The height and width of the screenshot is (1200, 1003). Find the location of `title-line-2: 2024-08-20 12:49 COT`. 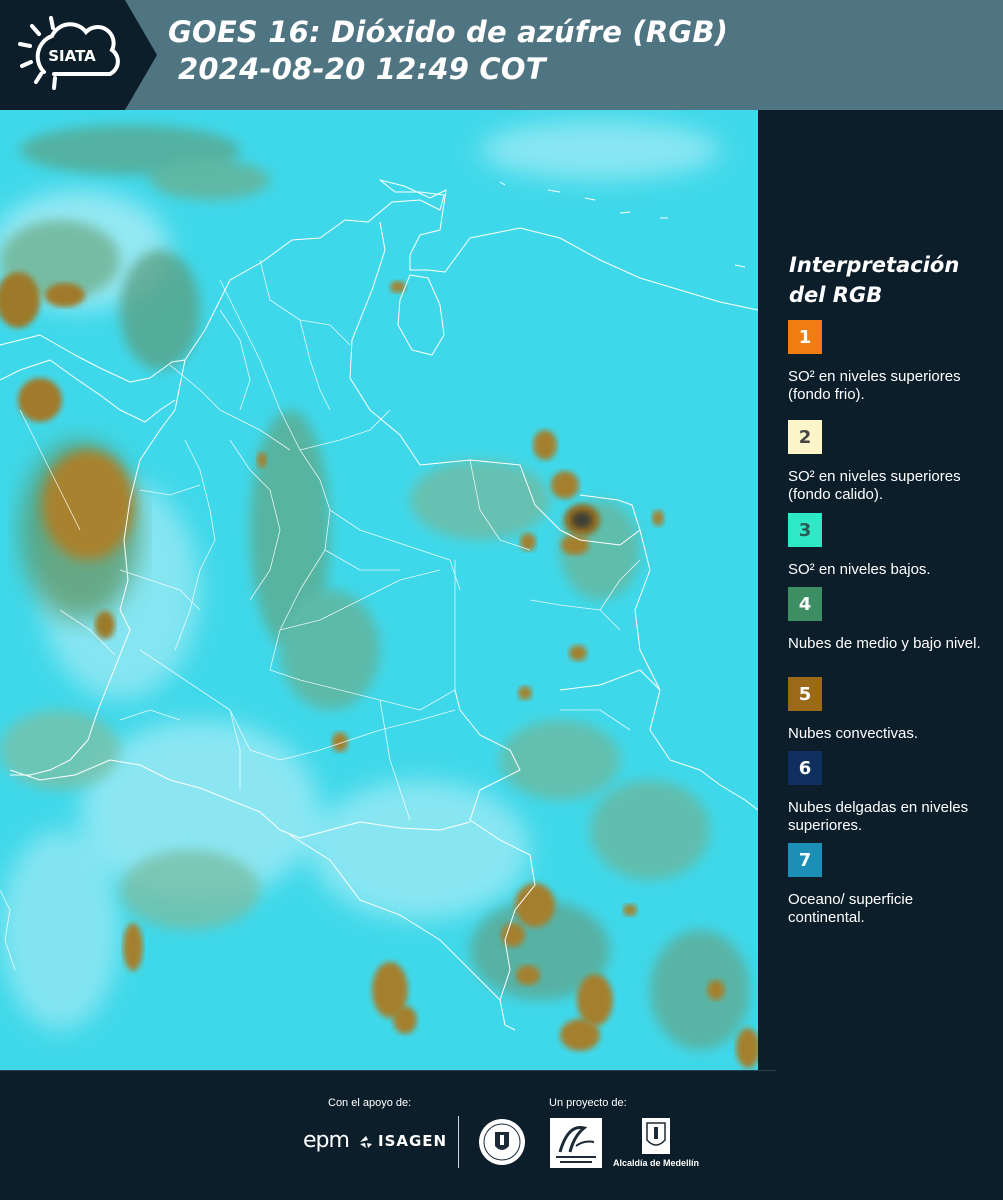

title-line-2: 2024-08-20 12:49 COT is located at coordinates (362, 69).